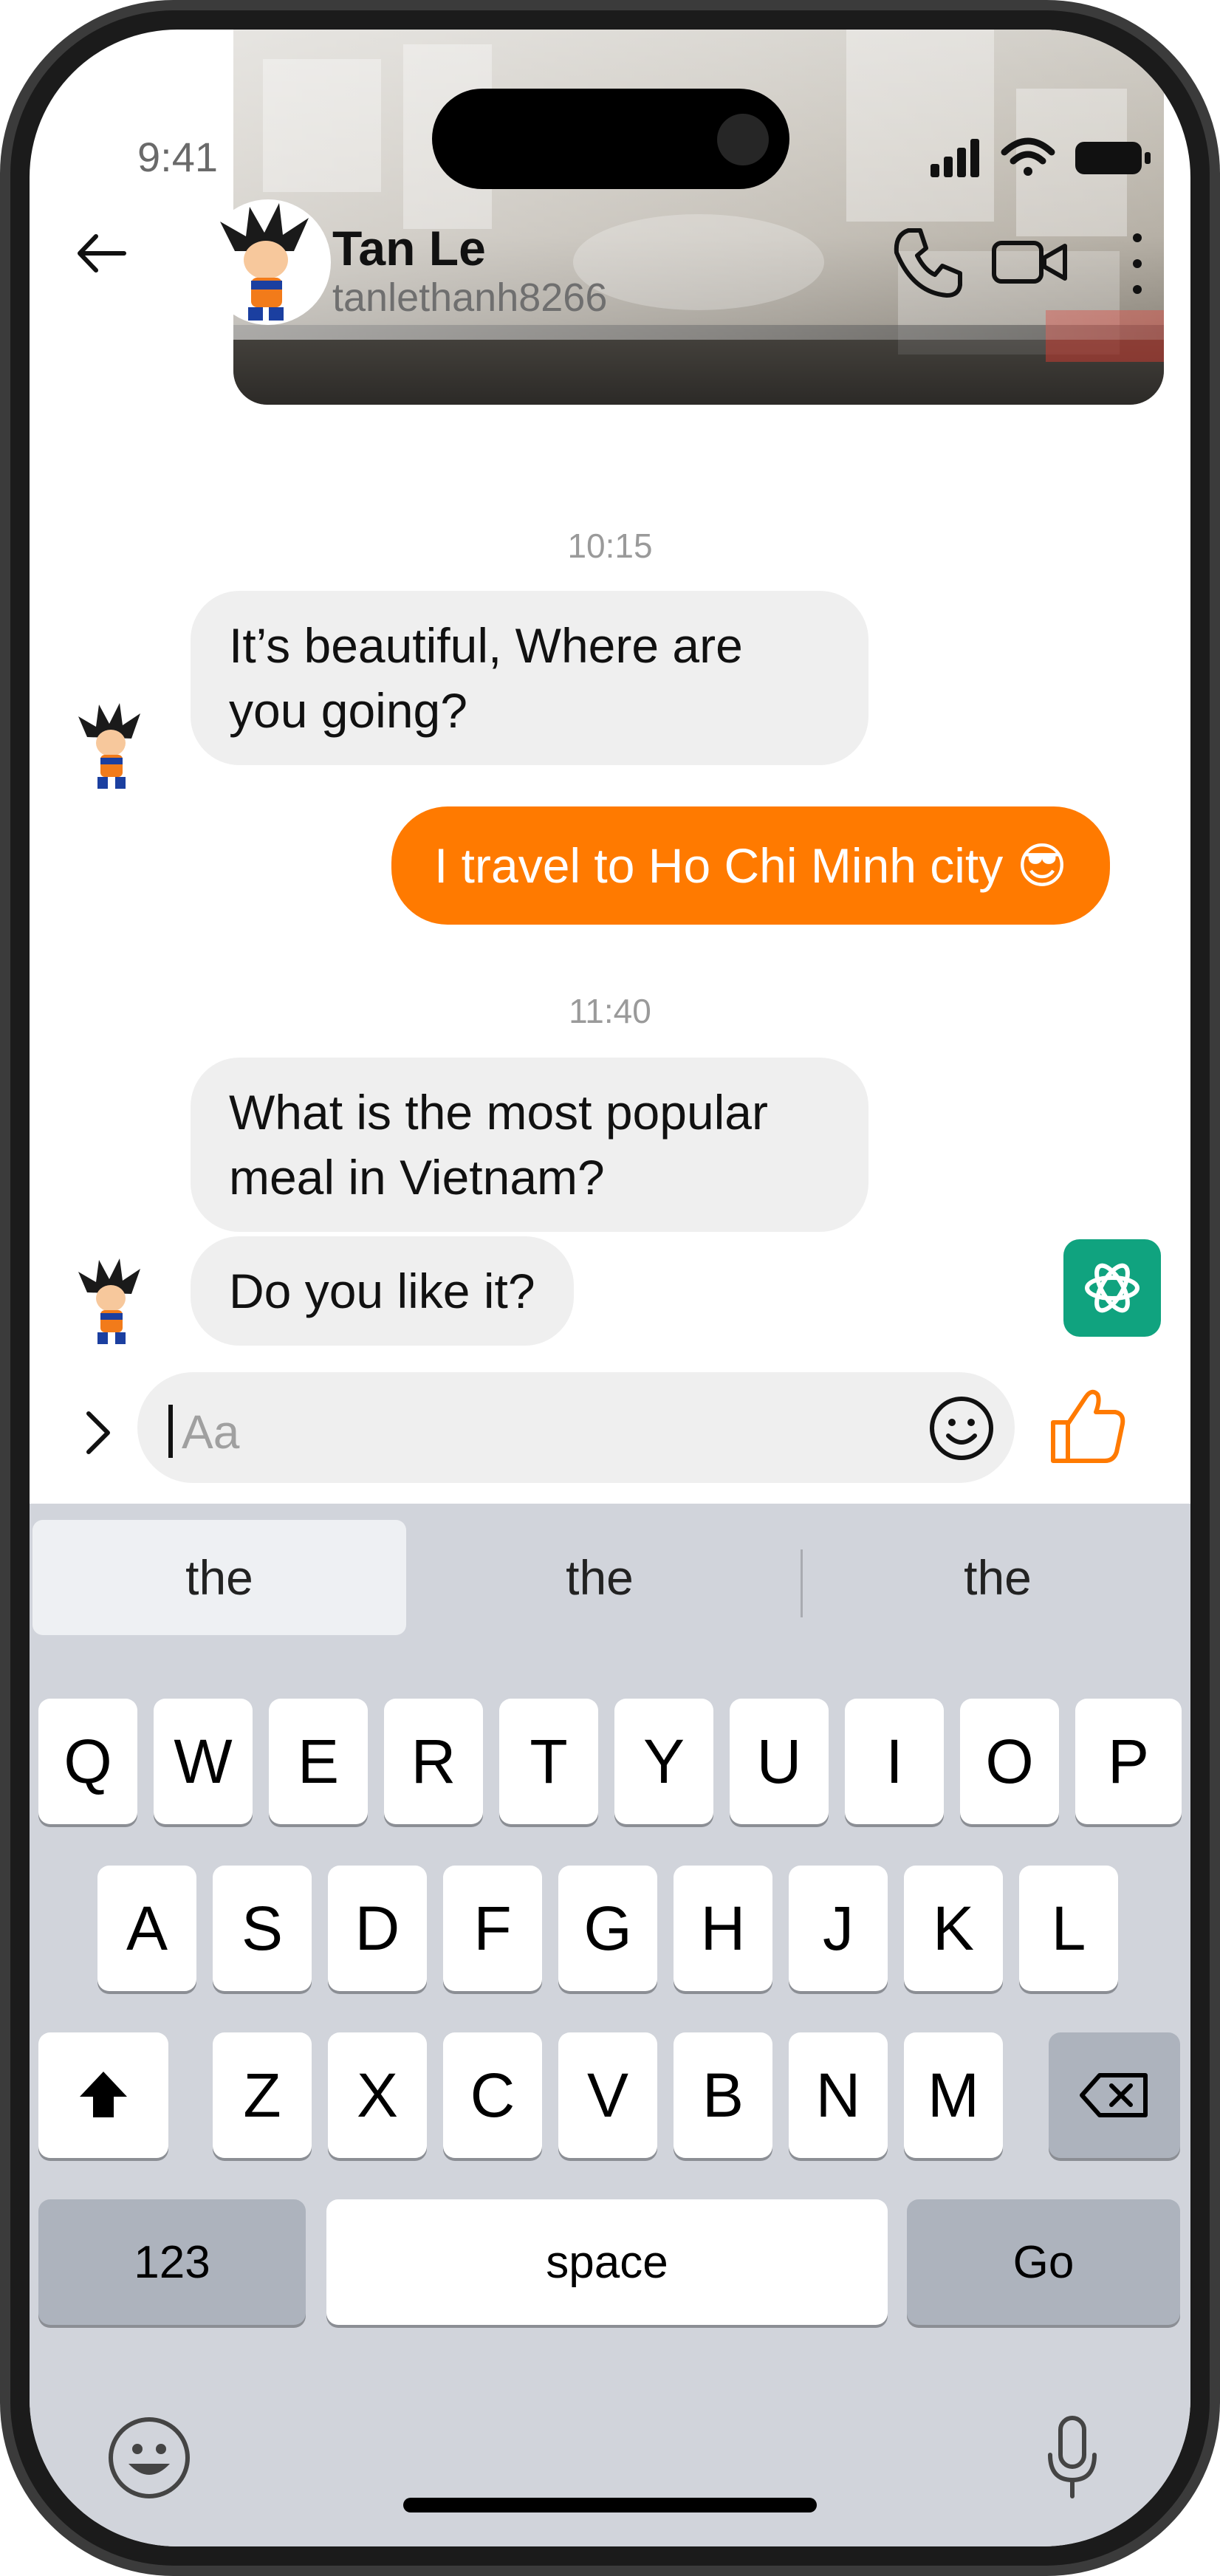 Image resolution: width=1220 pixels, height=2576 pixels. I want to click on dynamic-island, so click(611, 139).